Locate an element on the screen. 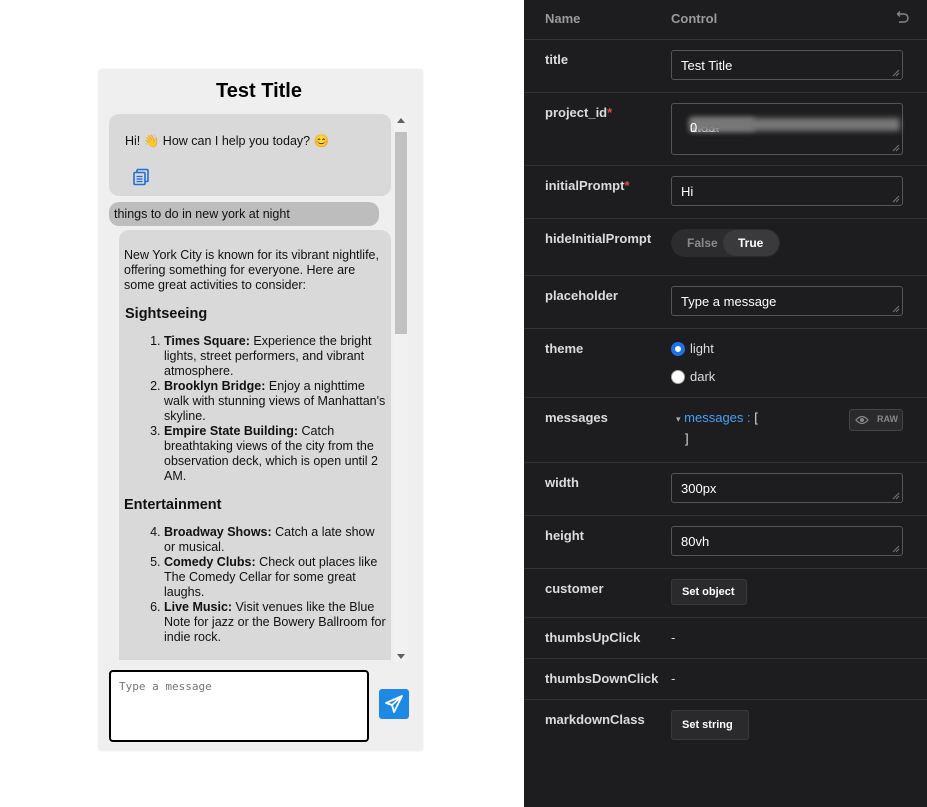 This screenshot has width=927, height=807. initial-prompt-field: Hi is located at coordinates (787, 191).